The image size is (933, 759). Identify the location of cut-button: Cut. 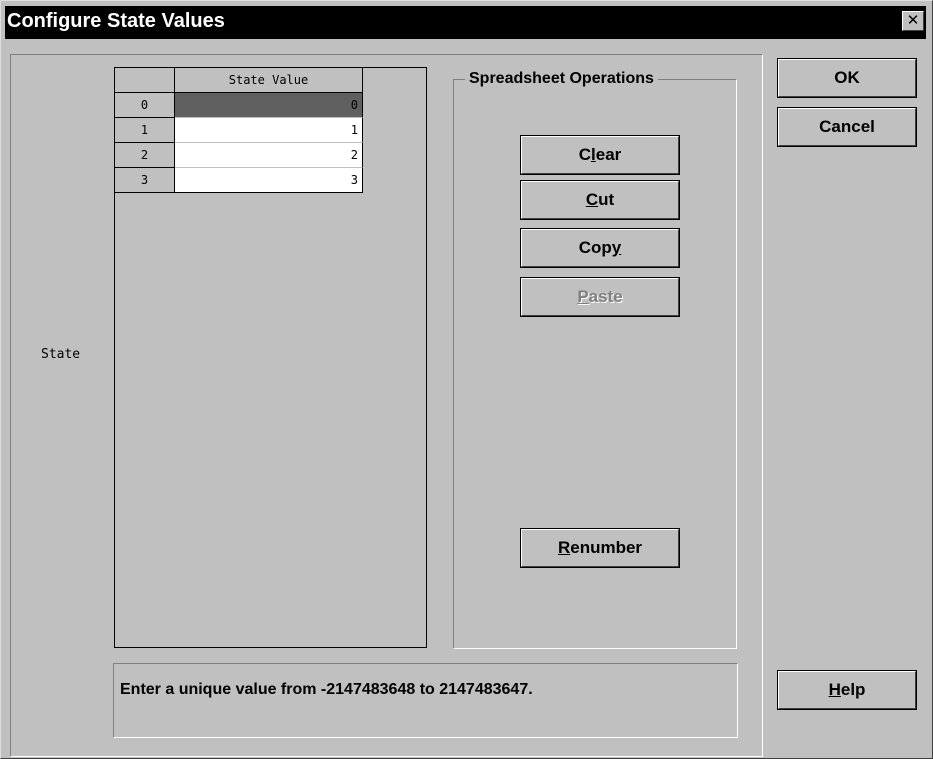
(600, 200).